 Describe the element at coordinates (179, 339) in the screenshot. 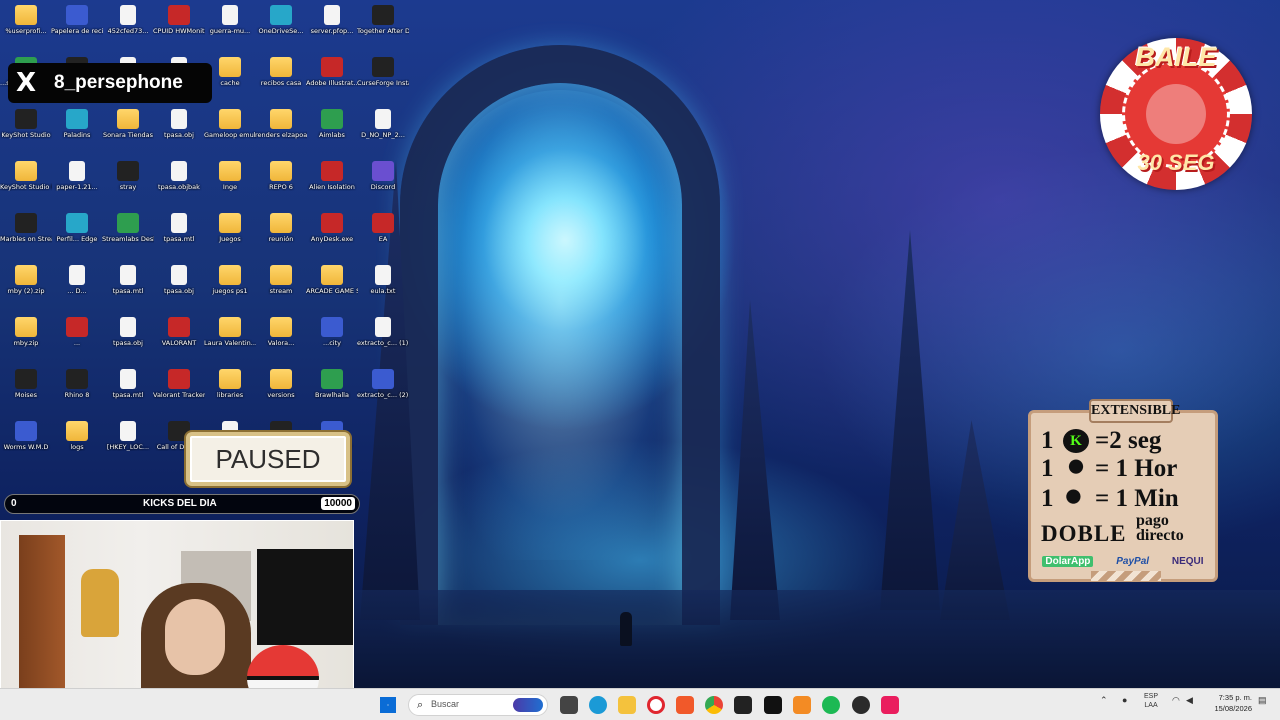

I see `desktop-icon: VALORANT` at that location.